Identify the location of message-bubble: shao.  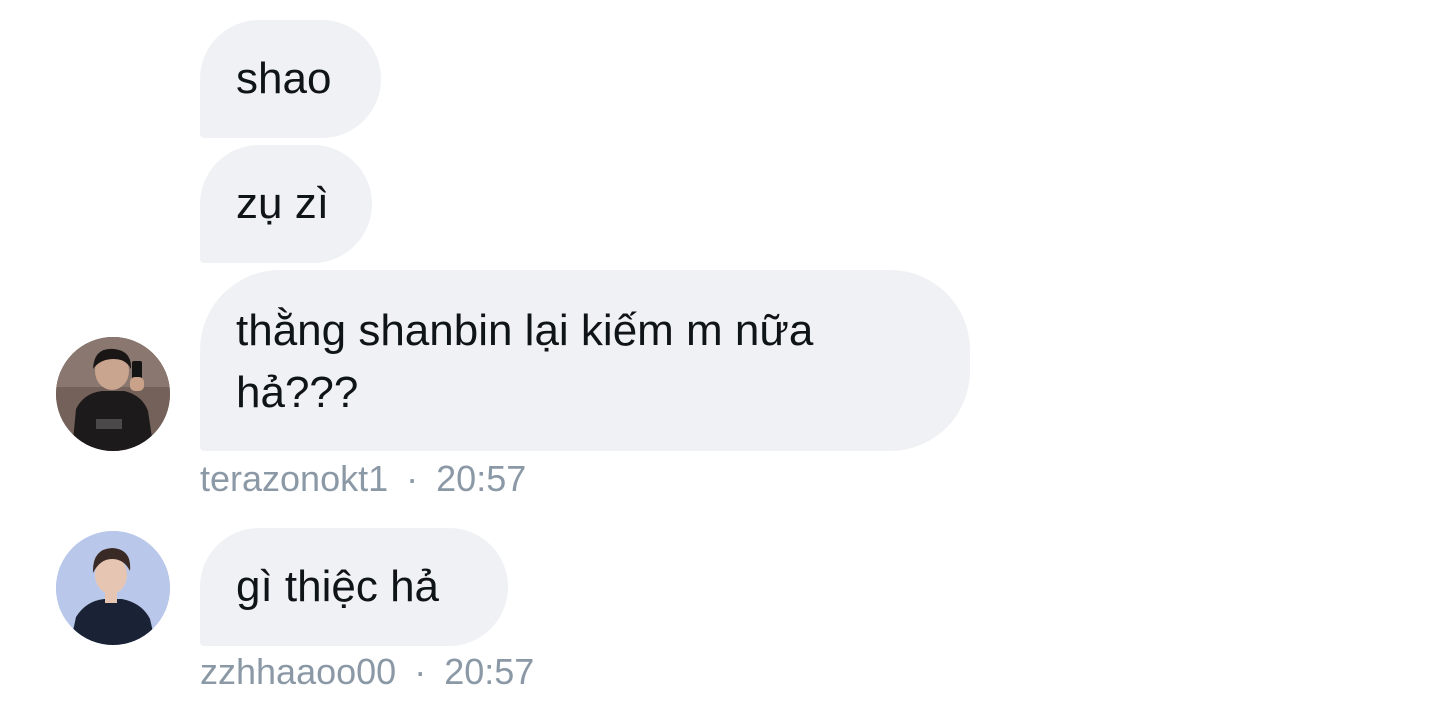
(290, 79).